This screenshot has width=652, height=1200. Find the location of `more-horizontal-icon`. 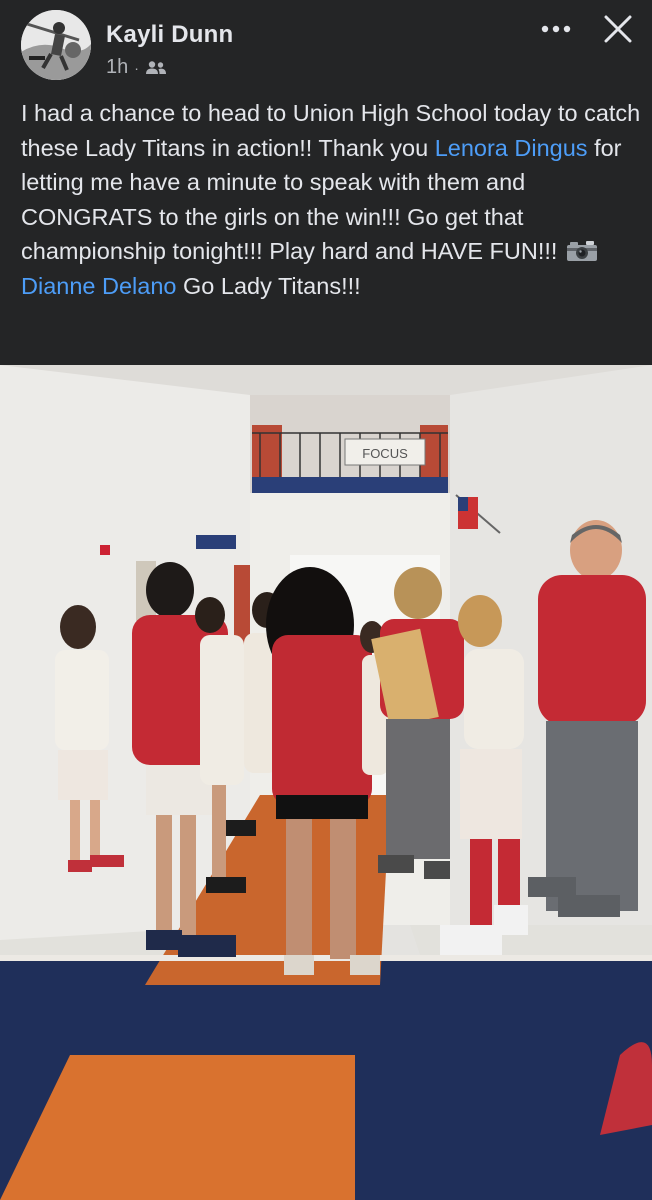

more-horizontal-icon is located at coordinates (556, 29).